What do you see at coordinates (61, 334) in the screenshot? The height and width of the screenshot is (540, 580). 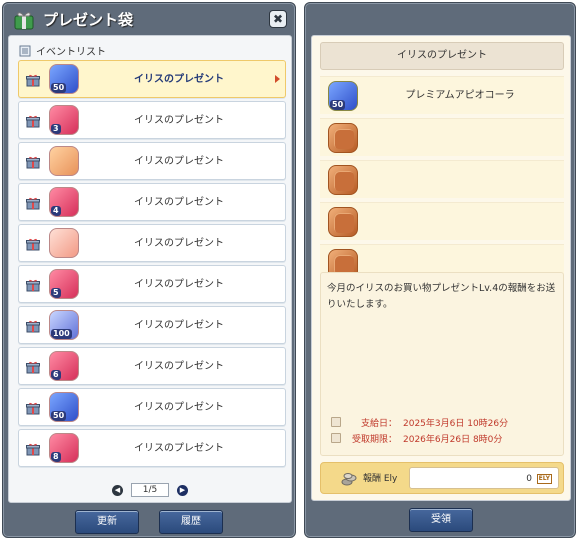 I see `item-count-badge: 100` at bounding box center [61, 334].